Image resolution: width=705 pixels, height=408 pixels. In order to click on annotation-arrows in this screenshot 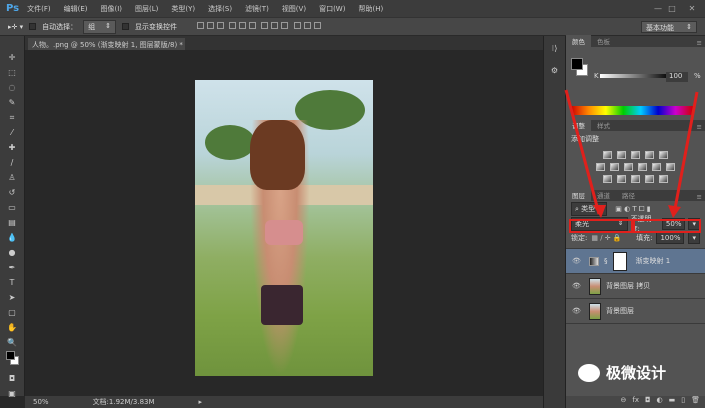, I will do `click(631, 153)`.